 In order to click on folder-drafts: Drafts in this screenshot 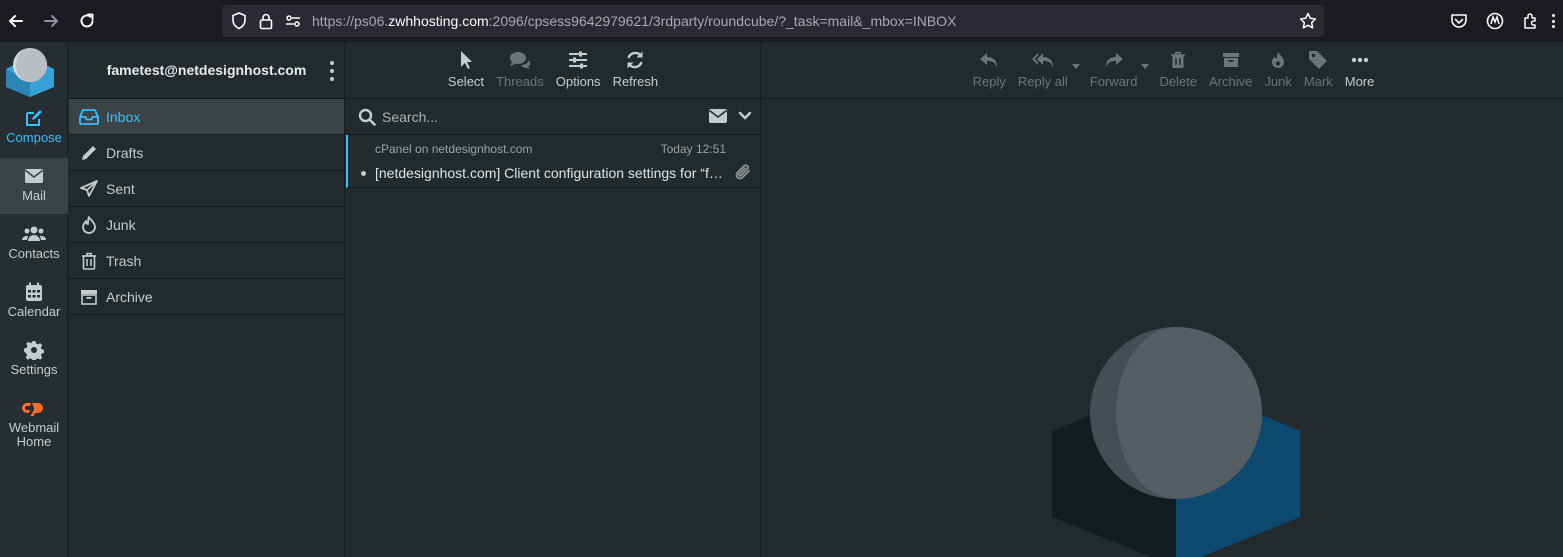, I will do `click(206, 153)`.